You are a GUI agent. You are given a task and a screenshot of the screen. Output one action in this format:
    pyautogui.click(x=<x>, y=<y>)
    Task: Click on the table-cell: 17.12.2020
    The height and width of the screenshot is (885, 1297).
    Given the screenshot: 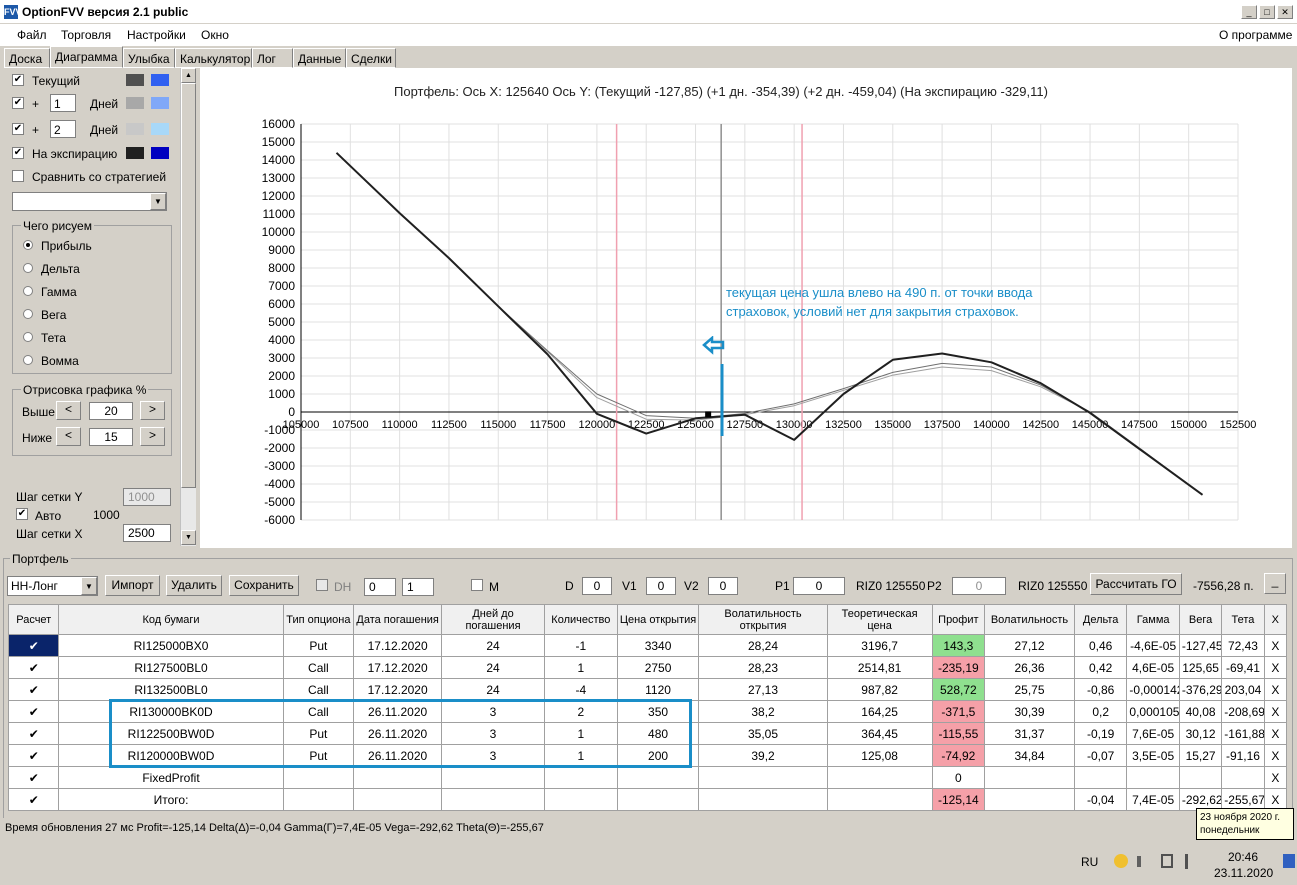 What is the action you would take?
    pyautogui.click(x=398, y=689)
    